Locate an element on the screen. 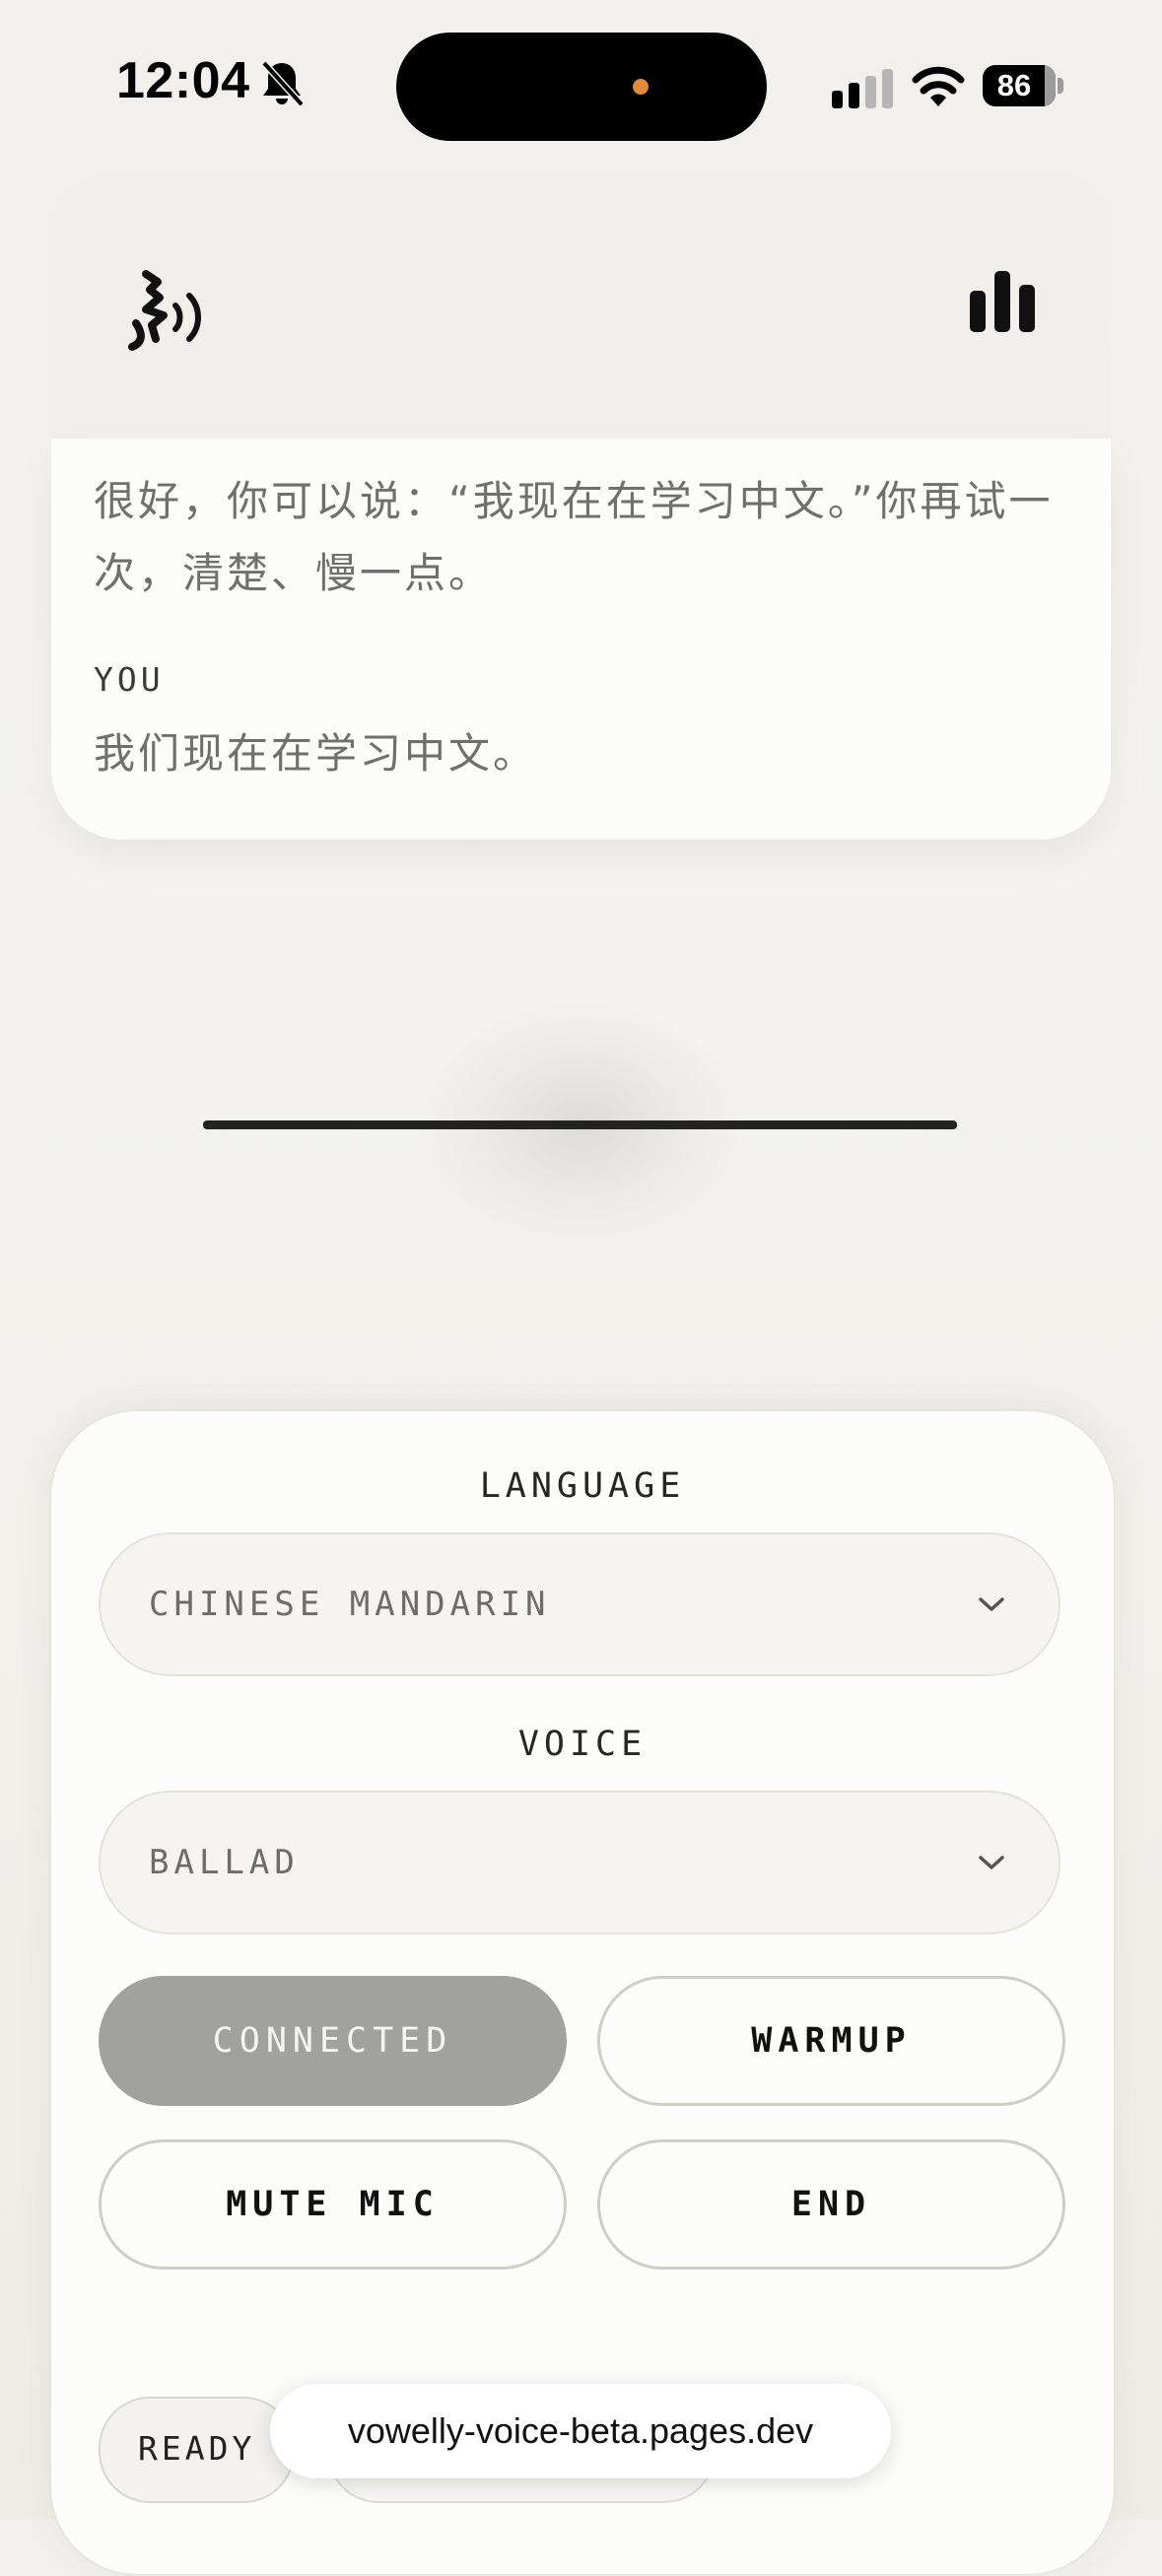 Image resolution: width=1162 pixels, height=2576 pixels. battery-level: 86 is located at coordinates (1014, 85).